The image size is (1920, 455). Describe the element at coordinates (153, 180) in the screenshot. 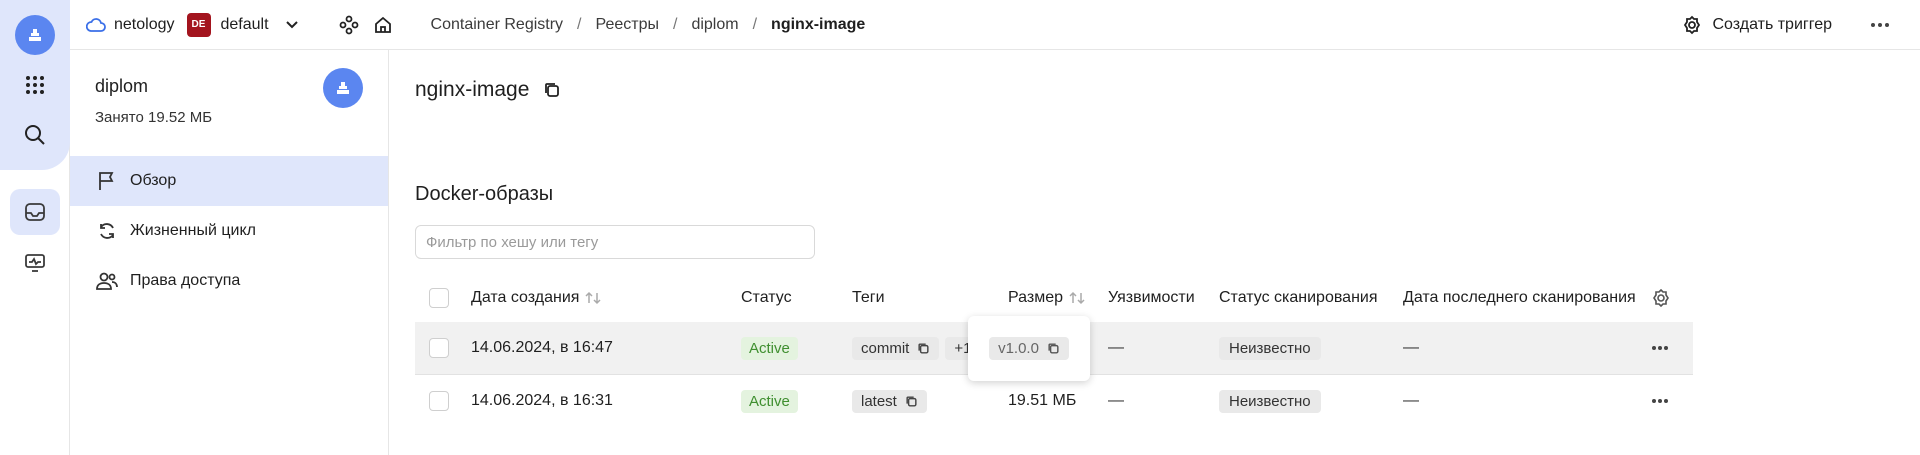

I see `sidebar-item-label: Обзор` at that location.